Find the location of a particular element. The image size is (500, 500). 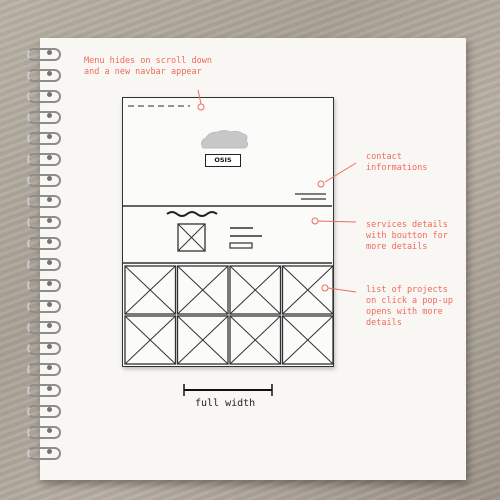

annotation-line: opens with more is located at coordinates (404, 312).